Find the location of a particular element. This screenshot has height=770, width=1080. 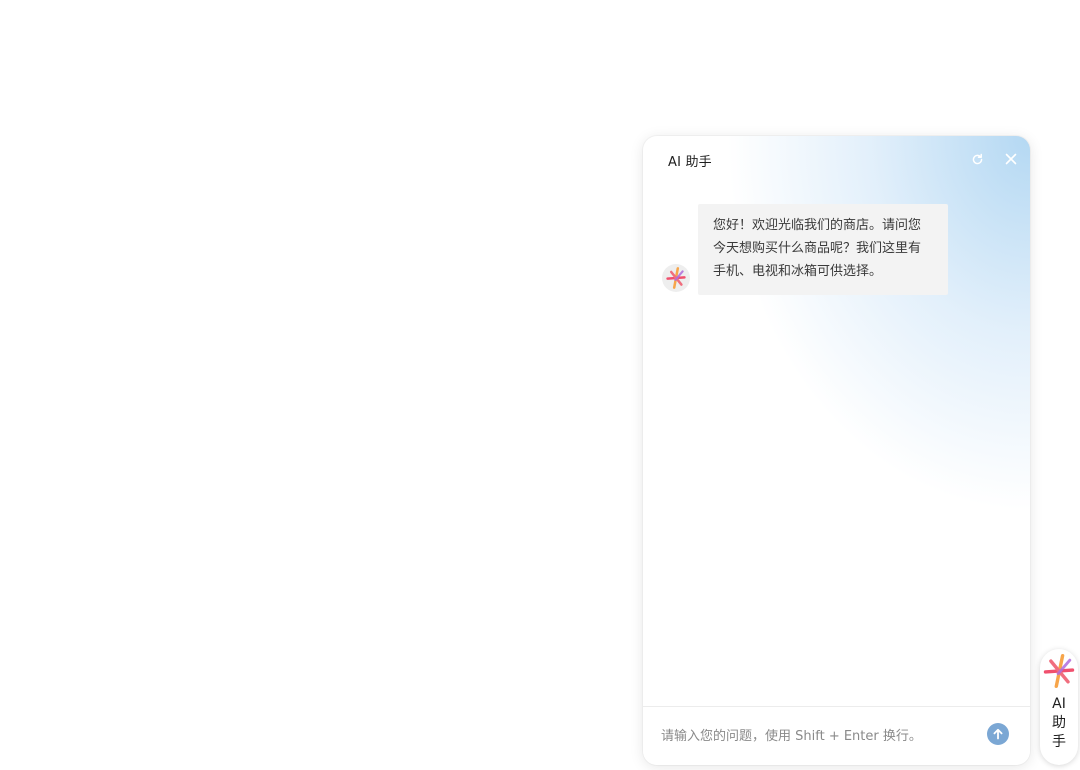

close-icon is located at coordinates (1011, 159).